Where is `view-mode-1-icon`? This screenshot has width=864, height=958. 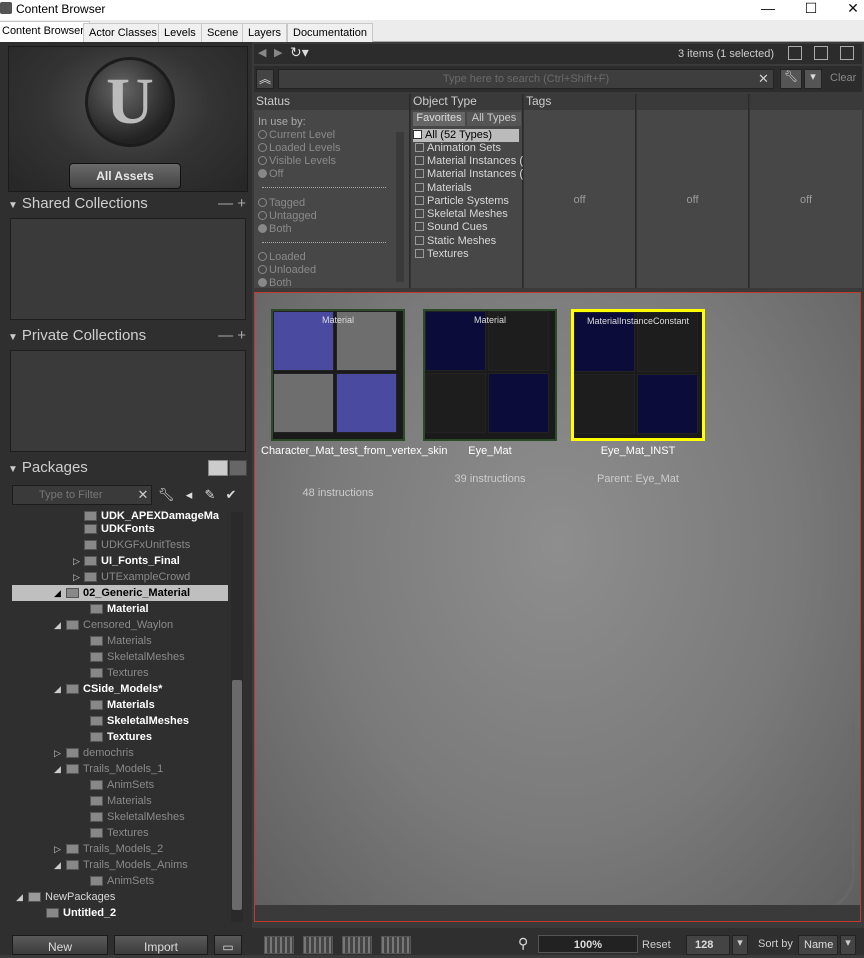 view-mode-1-icon is located at coordinates (279, 945).